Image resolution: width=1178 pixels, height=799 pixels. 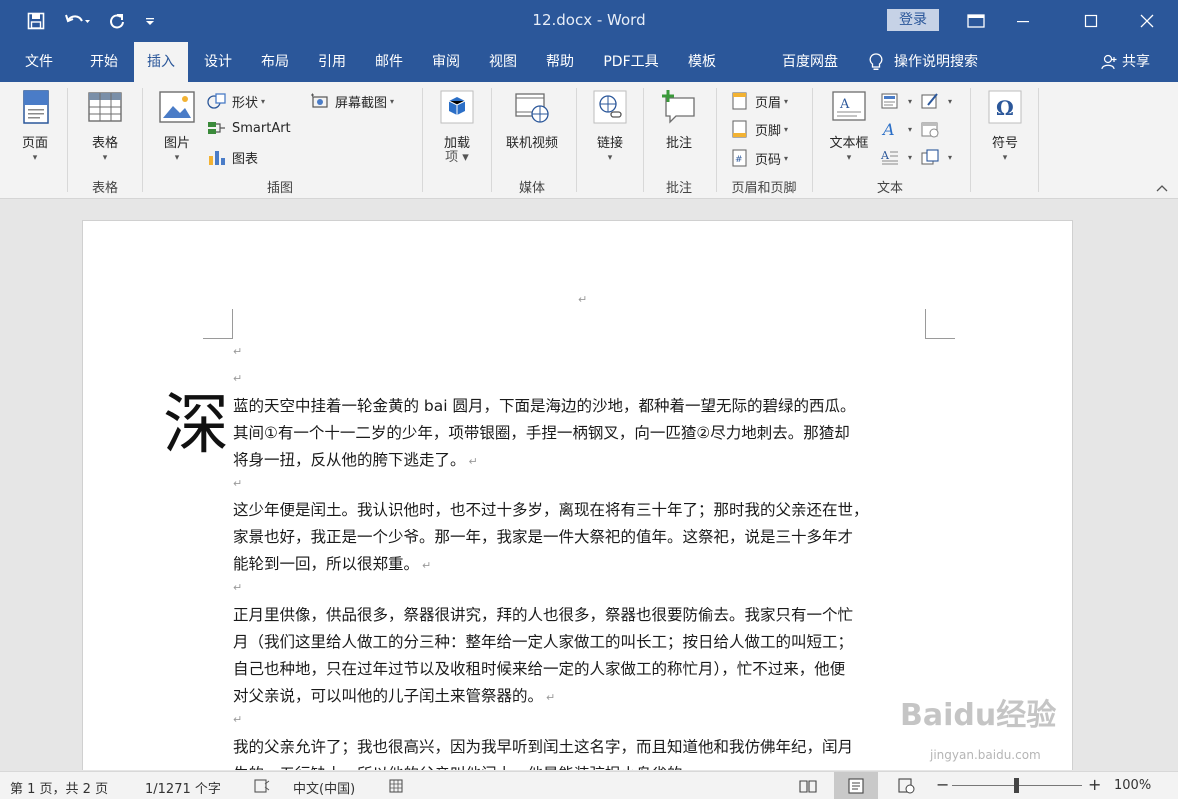 What do you see at coordinates (352, 101) in the screenshot?
I see `screenshot-button: 屏幕截图 ▾` at bounding box center [352, 101].